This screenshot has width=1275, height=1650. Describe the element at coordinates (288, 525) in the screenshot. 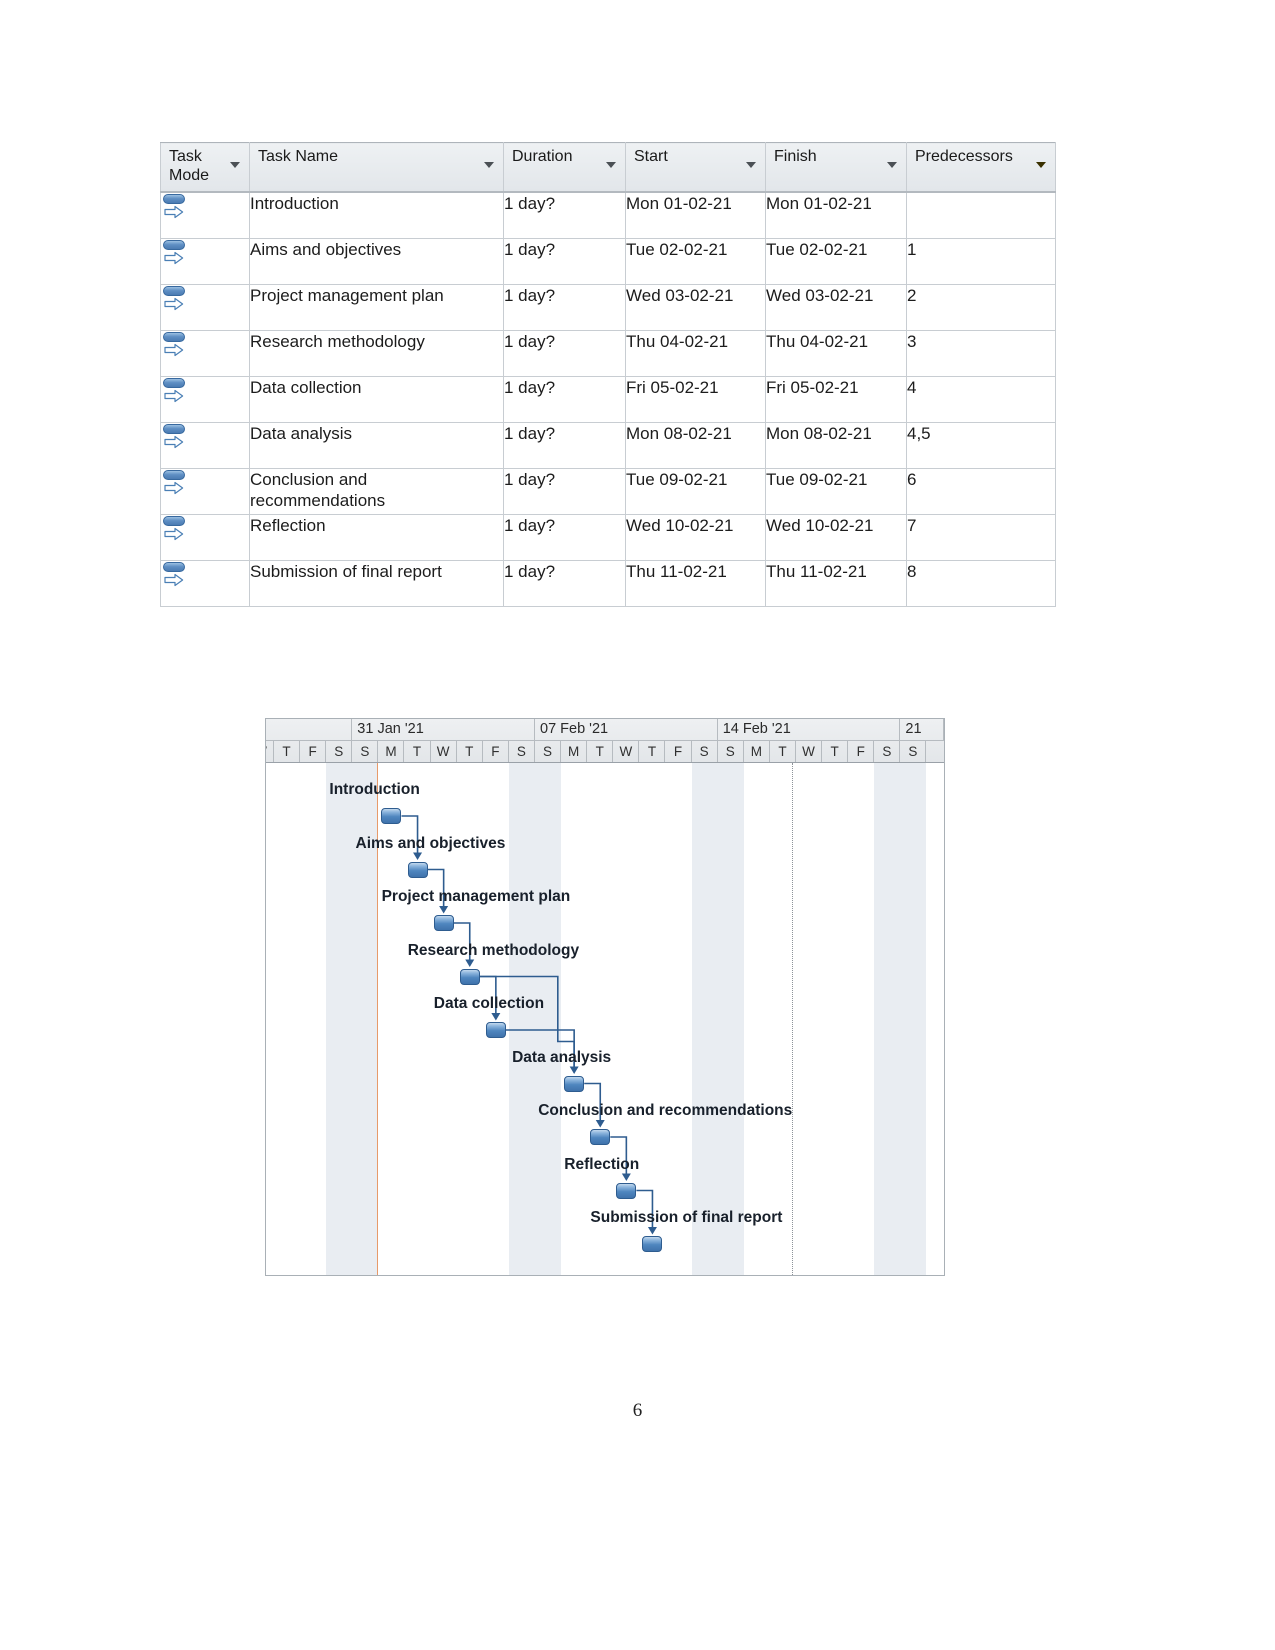

I see `task-name-text: Reflection` at that location.